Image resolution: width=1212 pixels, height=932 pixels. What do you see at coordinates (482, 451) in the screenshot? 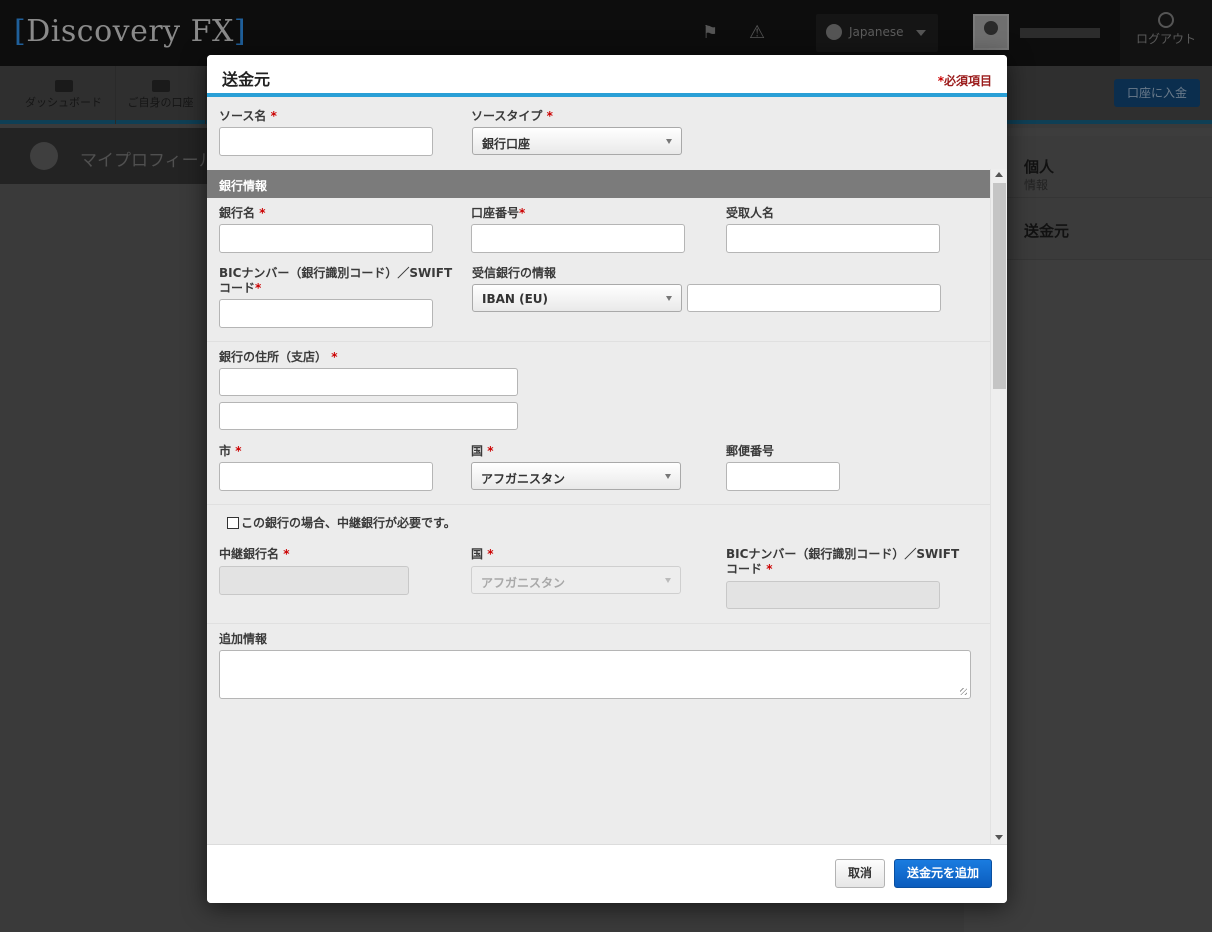
I see `country-label: 国 *` at bounding box center [482, 451].